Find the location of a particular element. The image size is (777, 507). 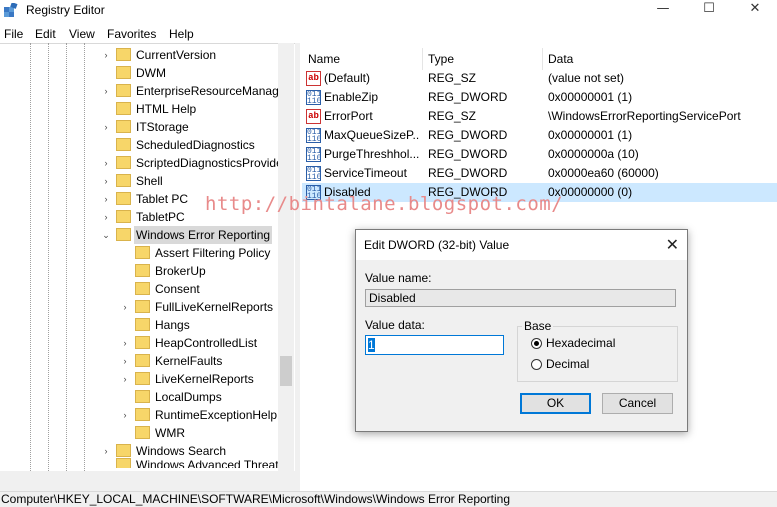

cancel-button: Cancel is located at coordinates (637, 403).